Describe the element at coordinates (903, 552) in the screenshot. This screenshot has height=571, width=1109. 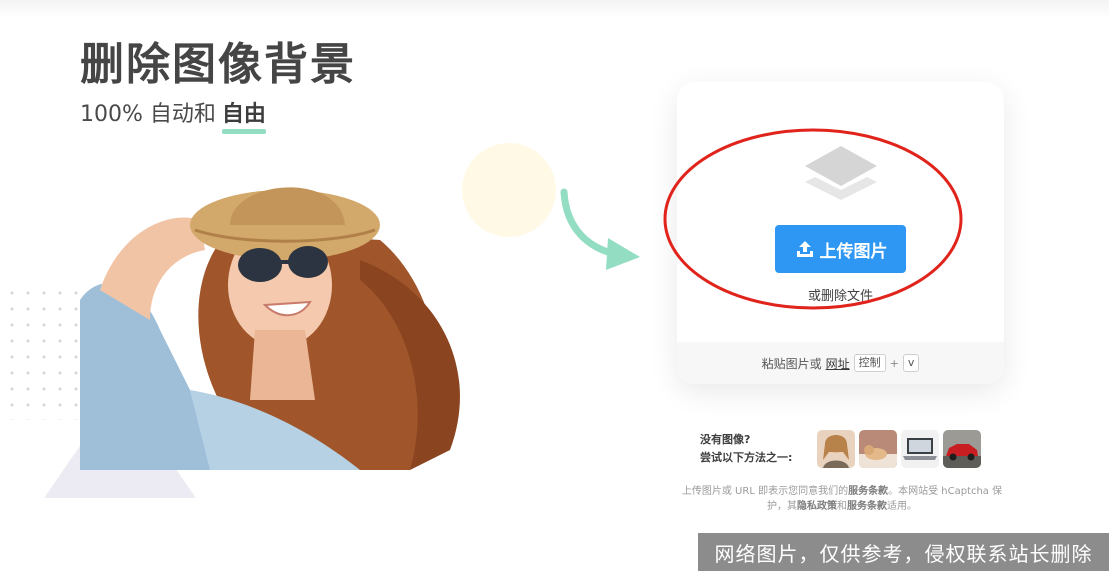
I see `watermark-banner: 网络图片，仅供参考，侵权联系站长删除` at that location.